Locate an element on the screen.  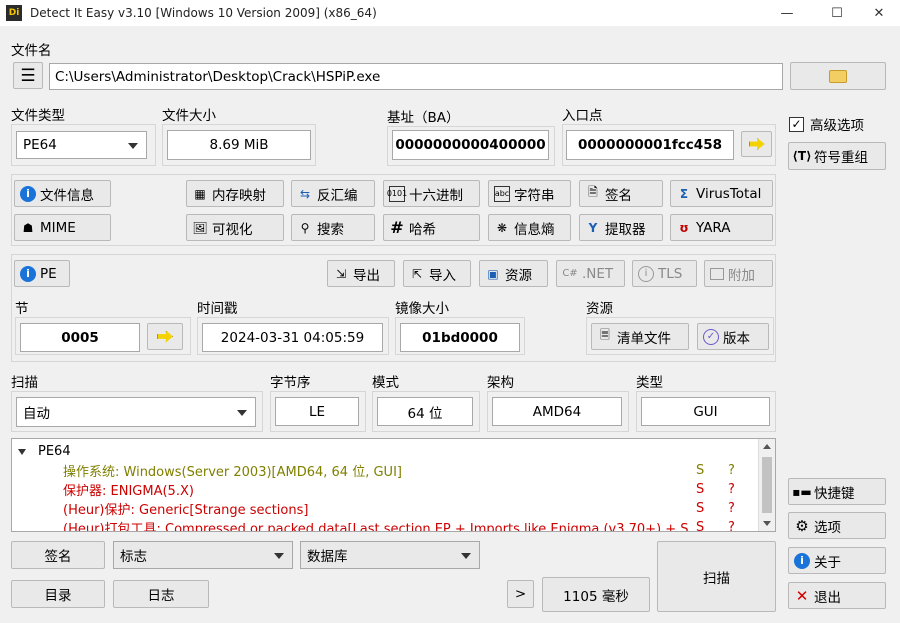
exit-button: ✕ 退出 is located at coordinates (837, 595).